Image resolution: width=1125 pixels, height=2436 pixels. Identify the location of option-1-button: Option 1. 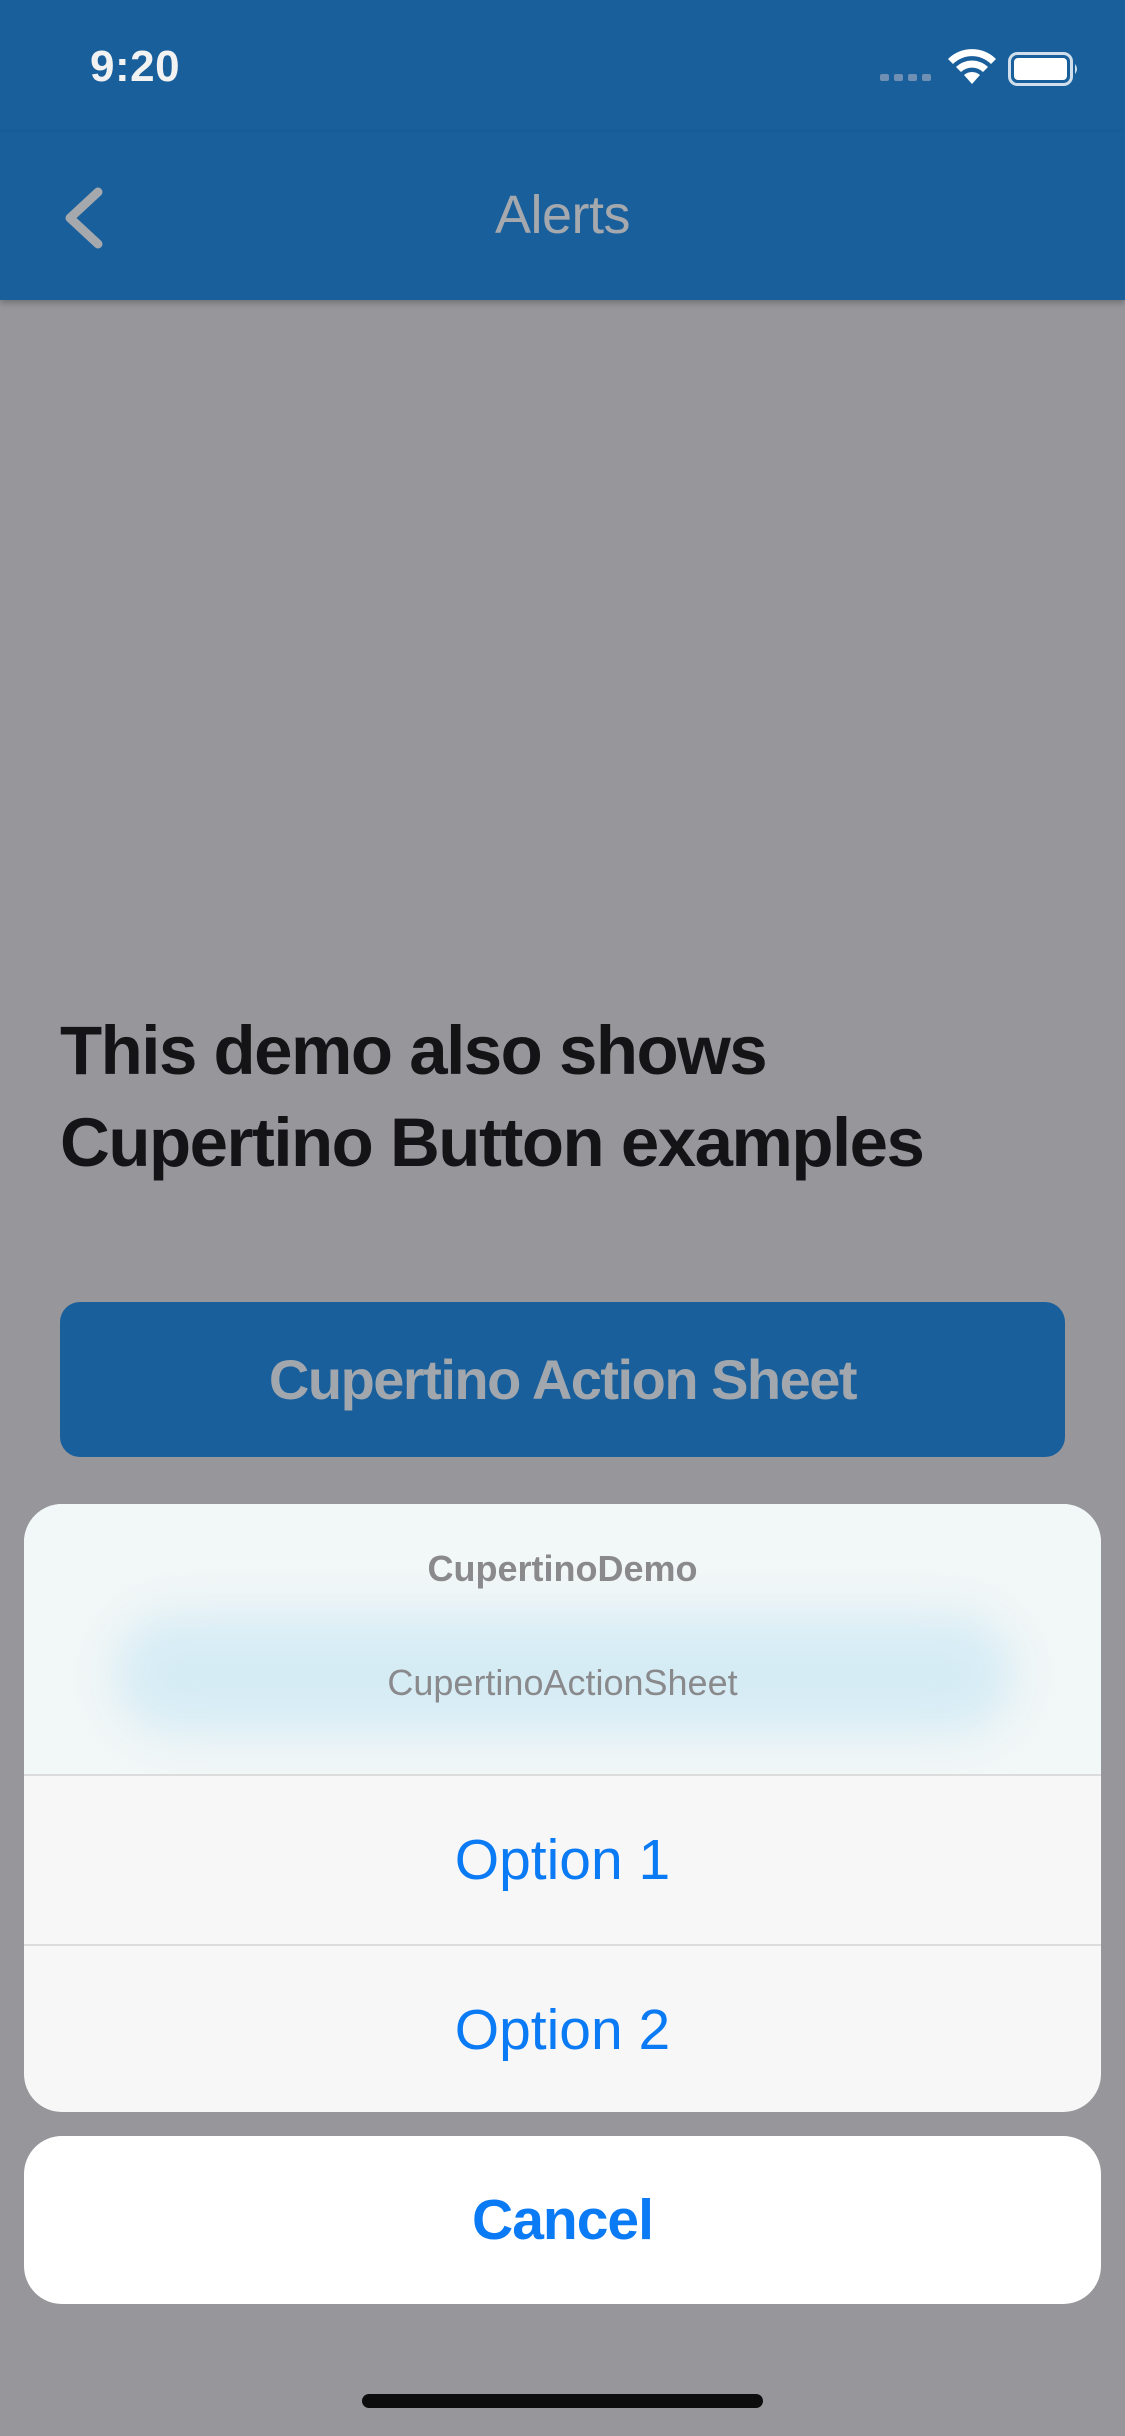
(562, 1860).